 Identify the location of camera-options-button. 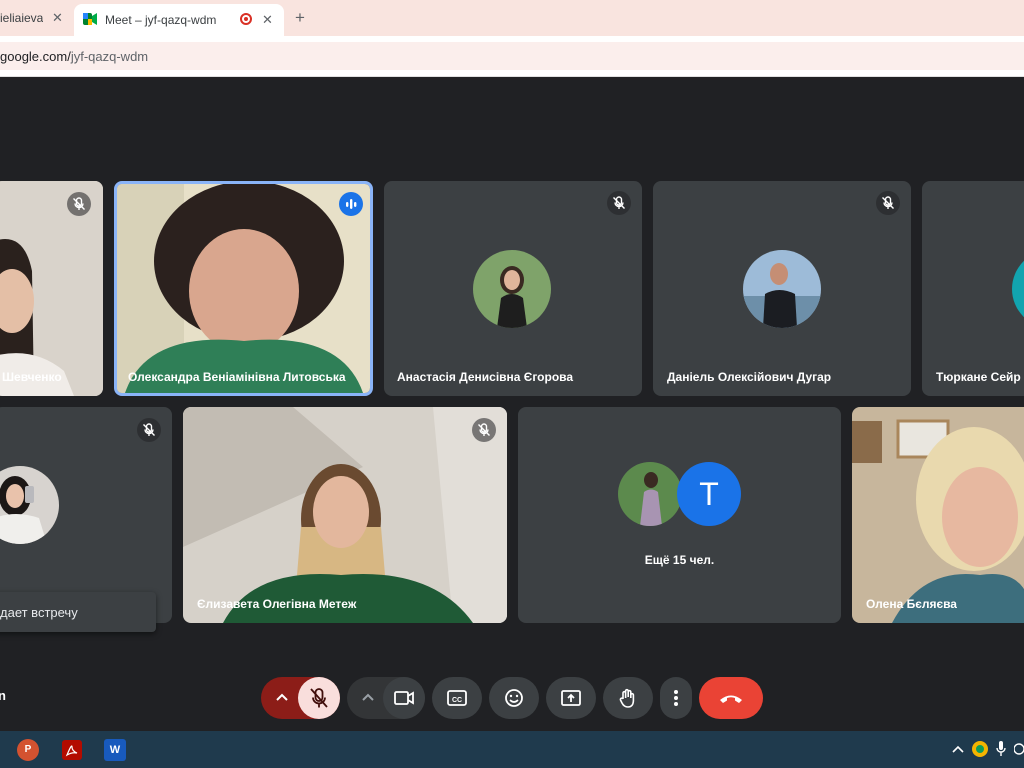
(368, 698).